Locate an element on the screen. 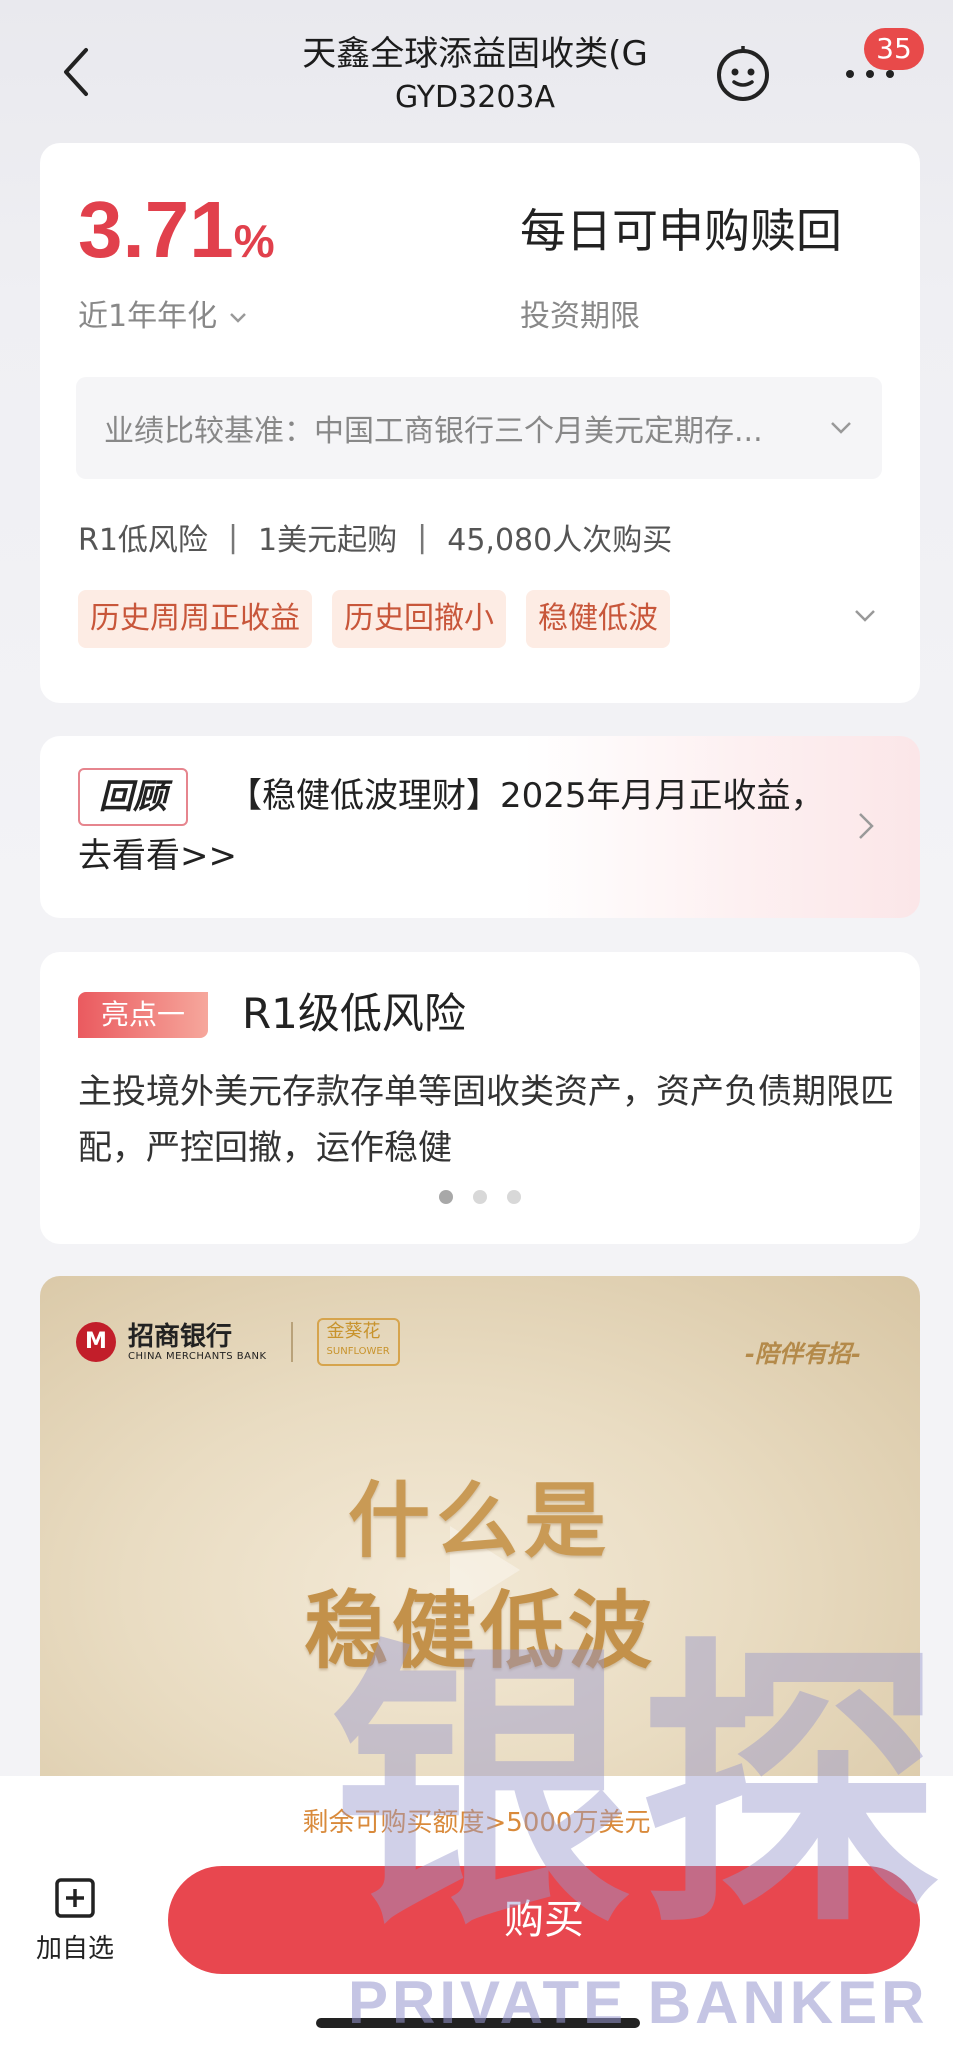 This screenshot has height=2048, width=953. highlight-title: R1级低风险 is located at coordinates (354, 1013).